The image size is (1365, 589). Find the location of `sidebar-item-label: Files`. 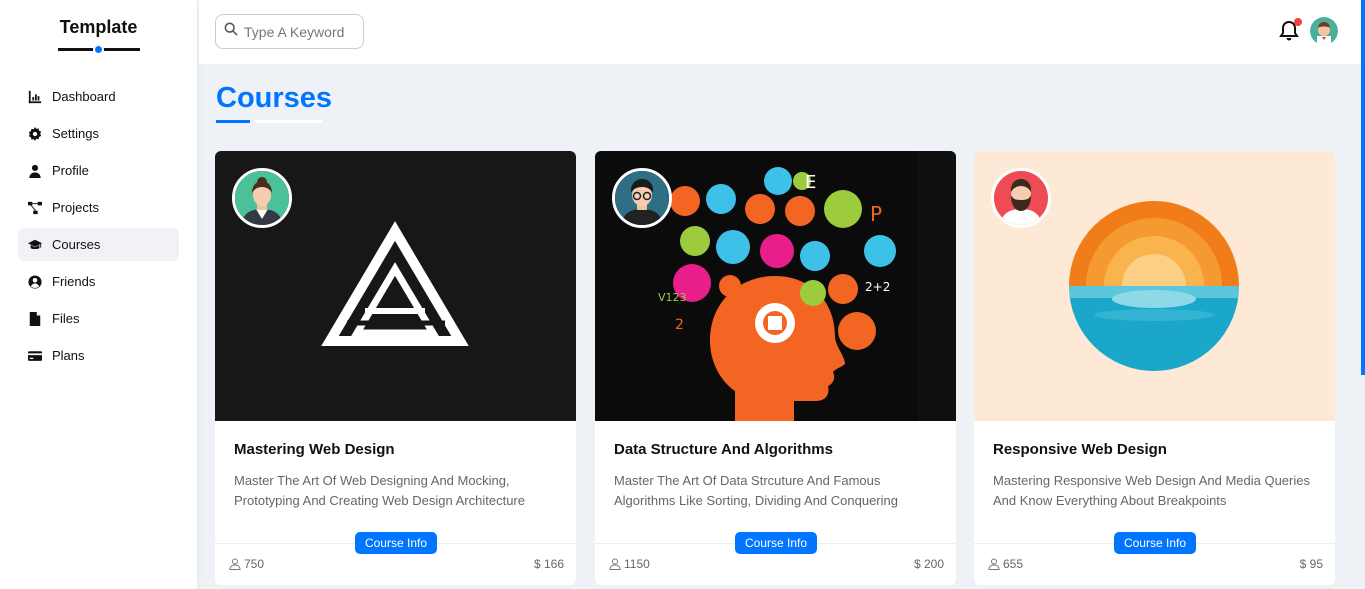

sidebar-item-label: Files is located at coordinates (66, 318).